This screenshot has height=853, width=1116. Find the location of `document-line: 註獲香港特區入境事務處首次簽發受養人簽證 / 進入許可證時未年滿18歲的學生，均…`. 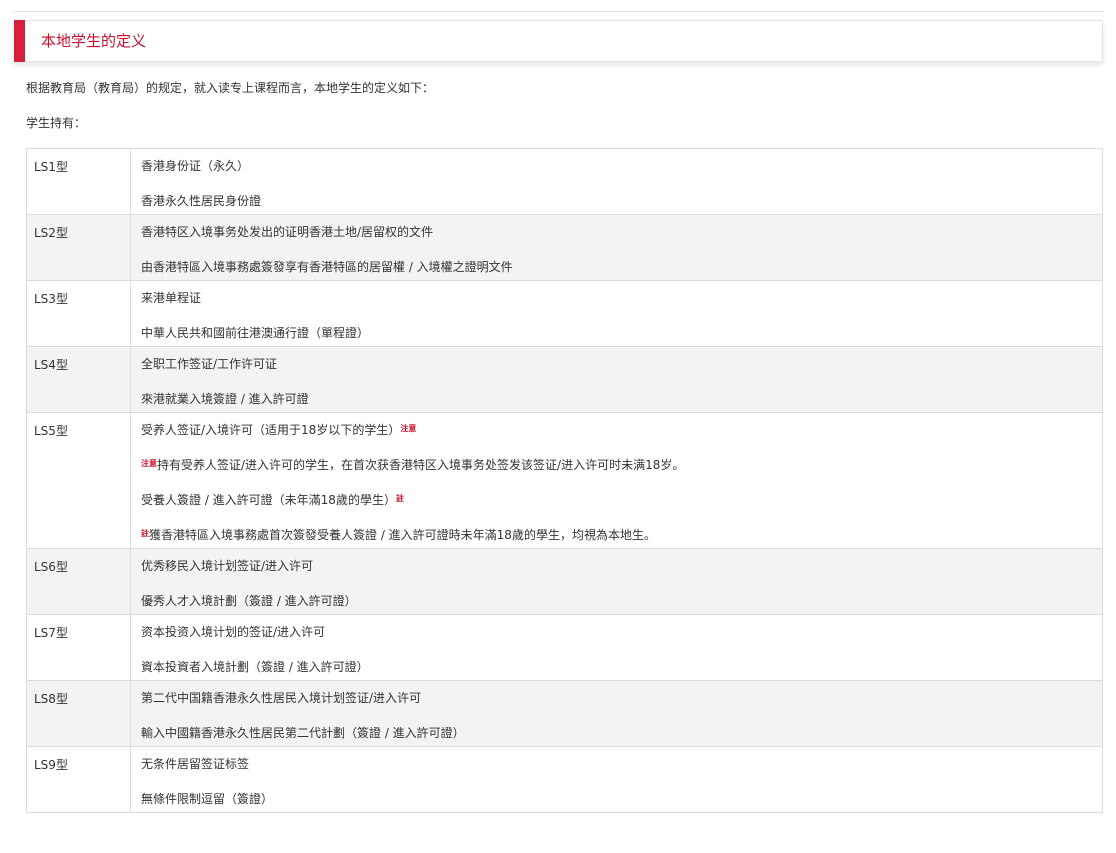

document-line: 註獲香港特區入境事務處首次簽發受養人簽證 / 進入許可證時未年滿18歲的學生，均… is located at coordinates (616, 535).